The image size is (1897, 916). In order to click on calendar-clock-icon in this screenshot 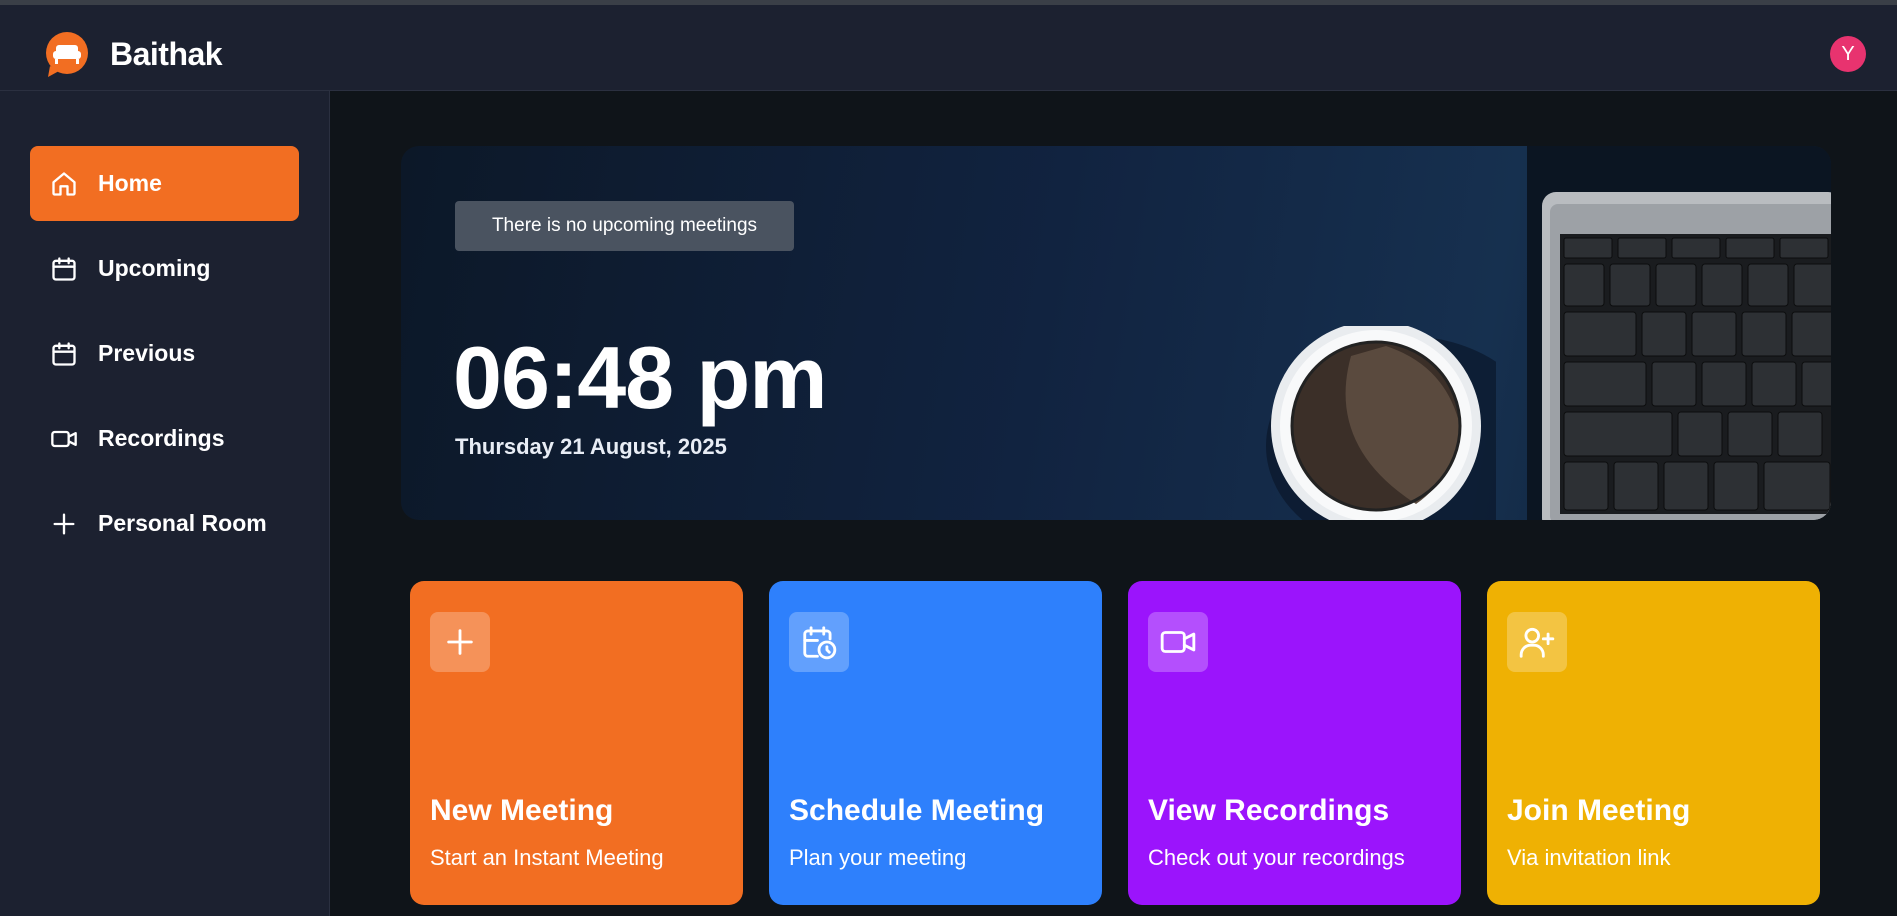, I will do `click(819, 642)`.